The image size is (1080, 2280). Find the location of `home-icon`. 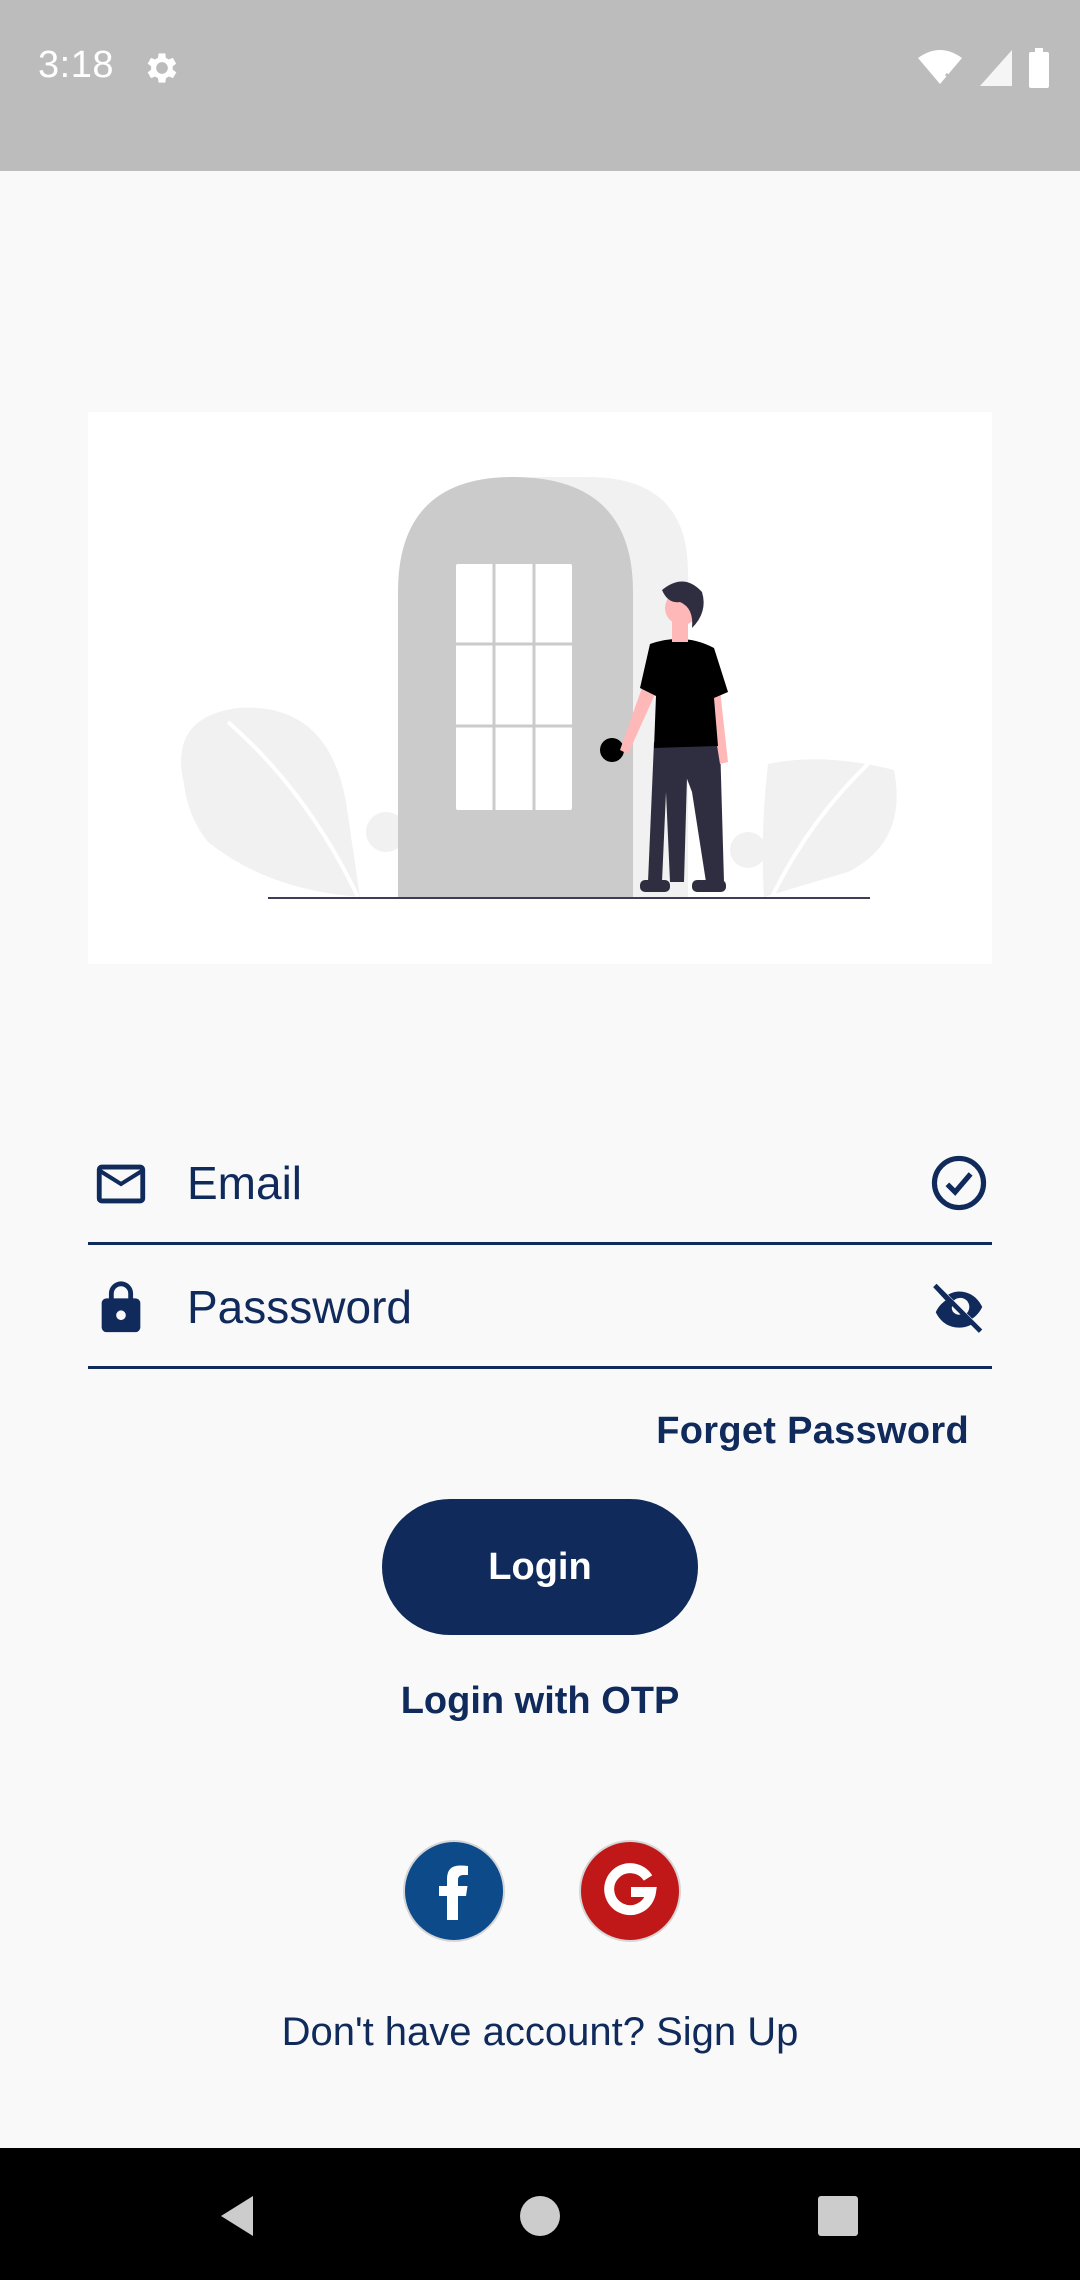

home-icon is located at coordinates (540, 2216).